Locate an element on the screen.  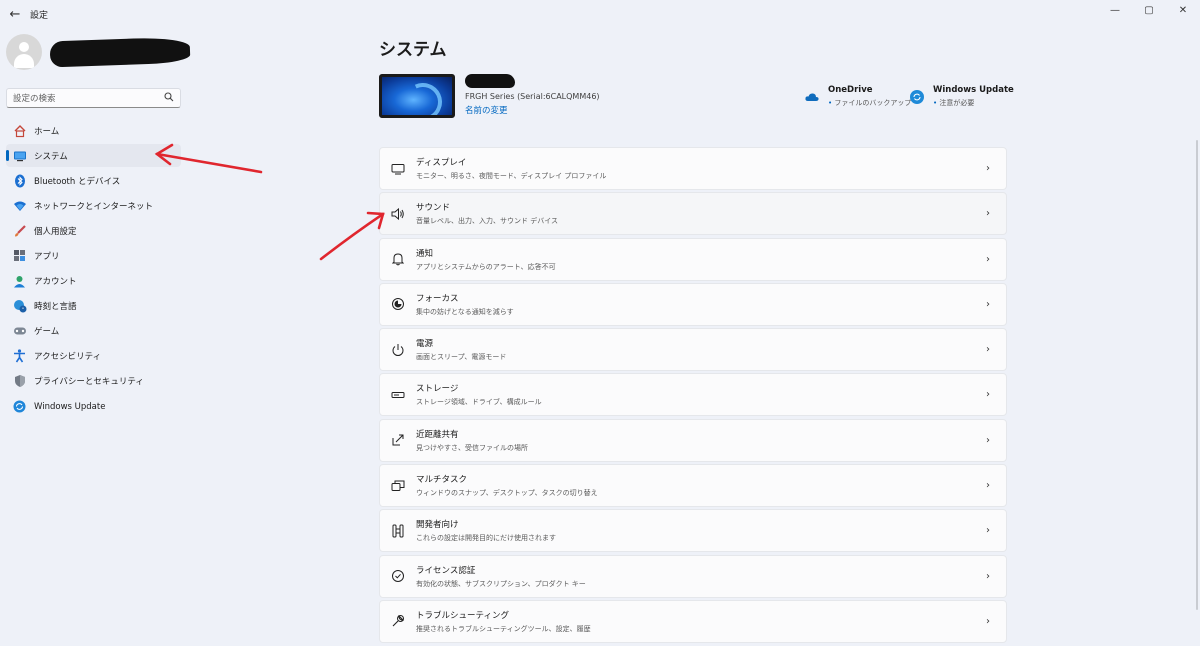
title-bar: ← 設定 — ▢ ✕ is located at coordinates (600, 14).